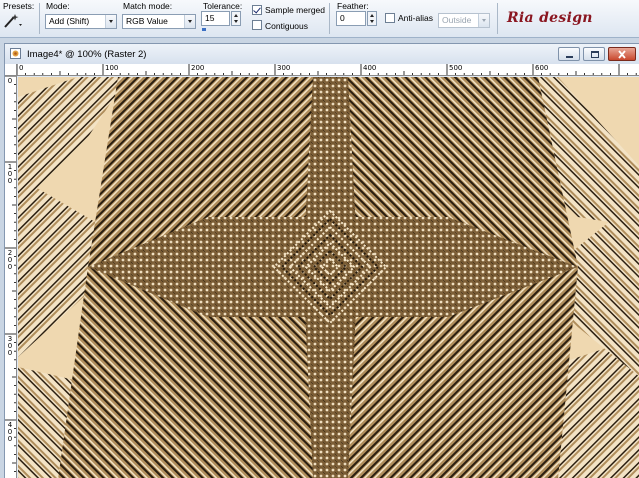 This screenshot has height=478, width=639. What do you see at coordinates (21, 68) in the screenshot?
I see `ruler-top-label: 0` at bounding box center [21, 68].